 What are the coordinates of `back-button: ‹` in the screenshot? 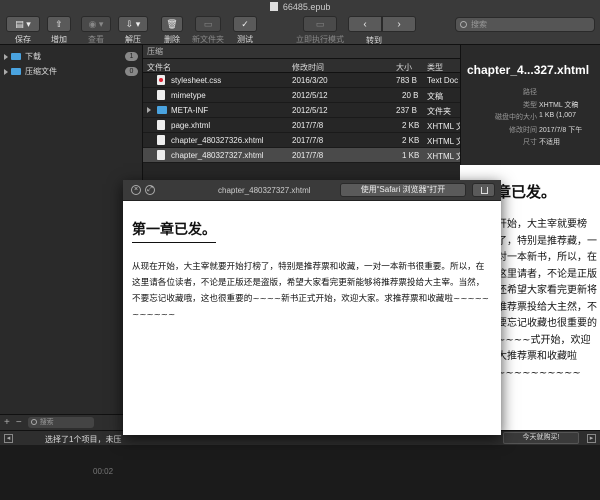 It's located at (365, 24).